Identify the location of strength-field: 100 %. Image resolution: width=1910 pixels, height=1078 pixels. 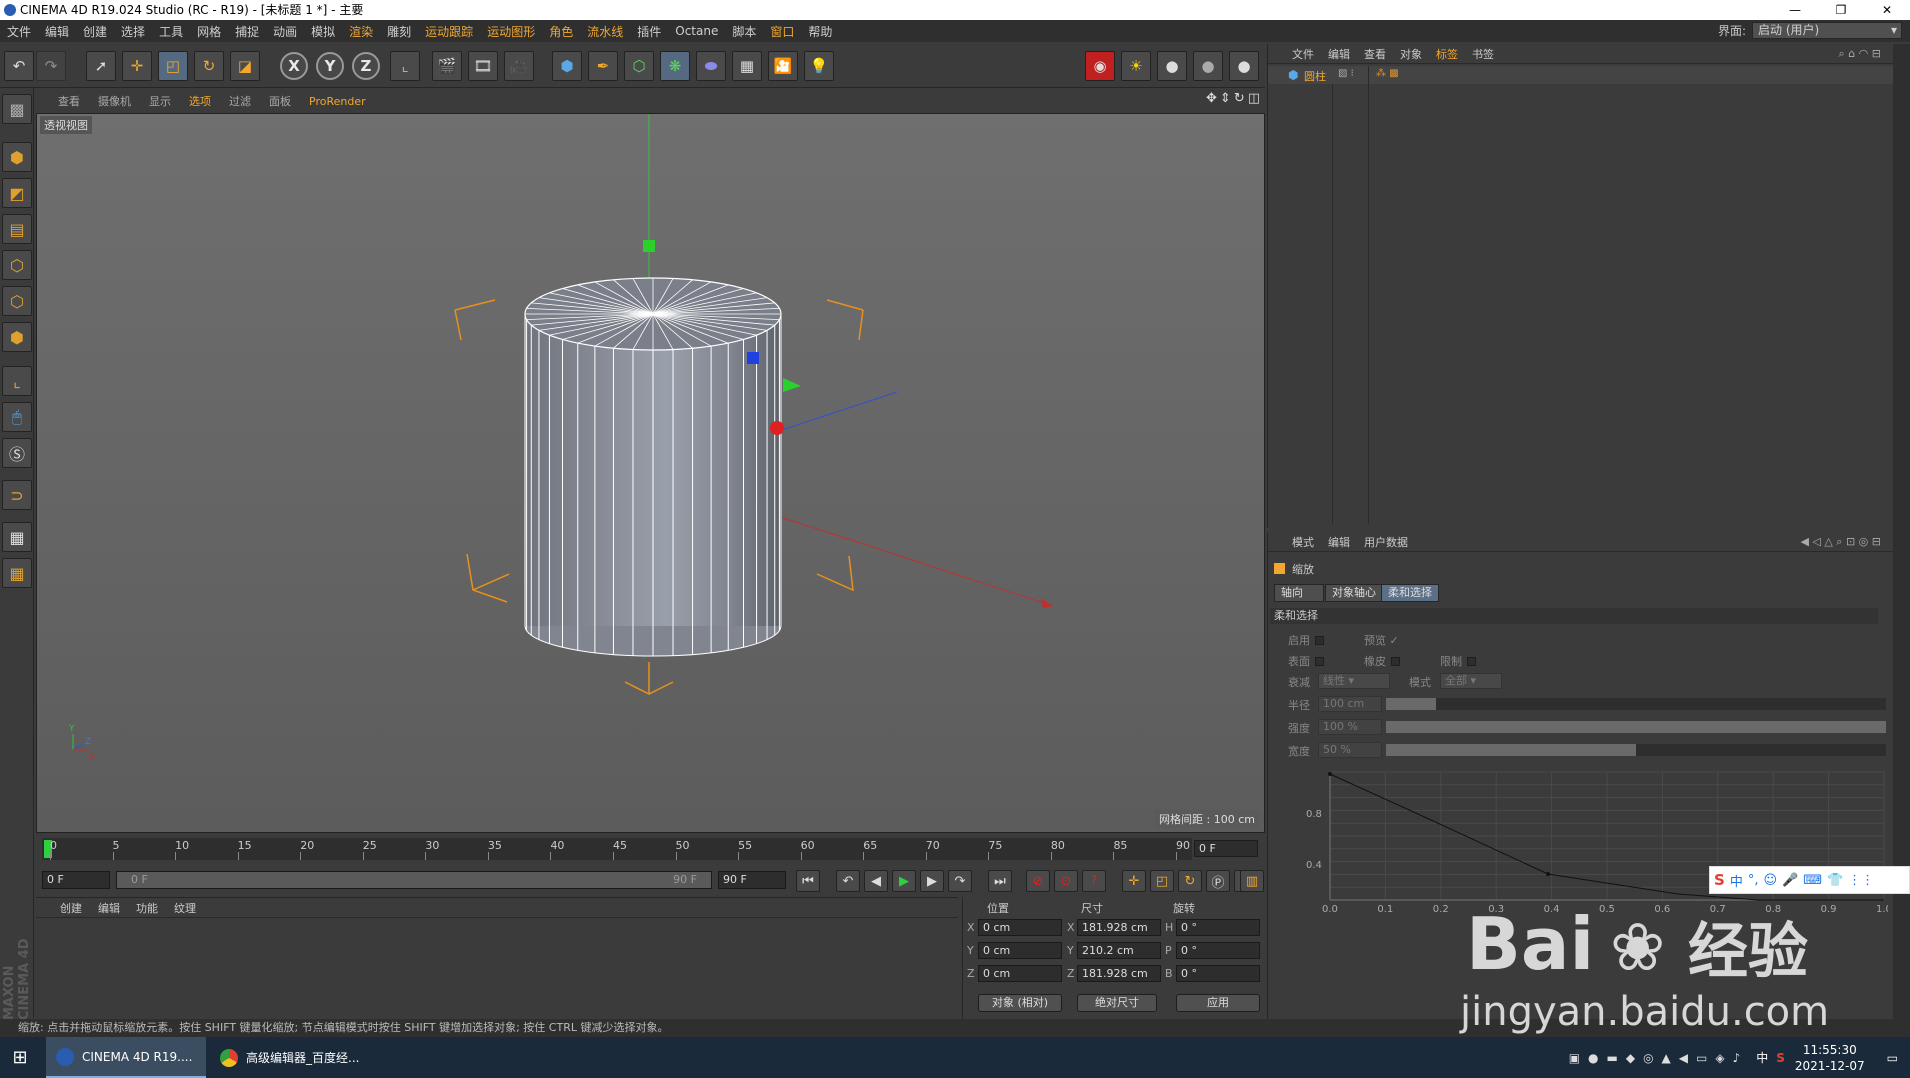
(1350, 727).